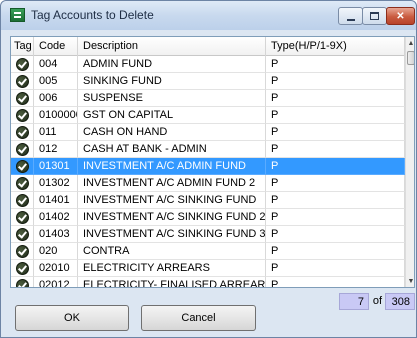  I want to click on scroll-up-icon: ▲, so click(410, 43).